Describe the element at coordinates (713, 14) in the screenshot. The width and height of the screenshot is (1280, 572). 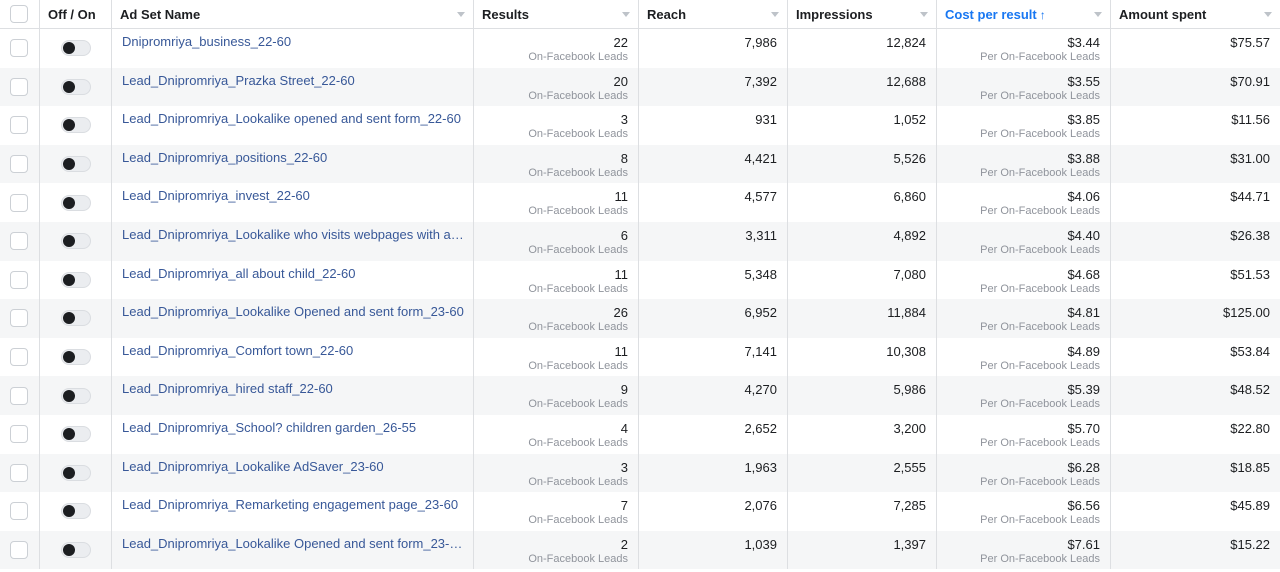
I see `header-reach: Reach` at that location.